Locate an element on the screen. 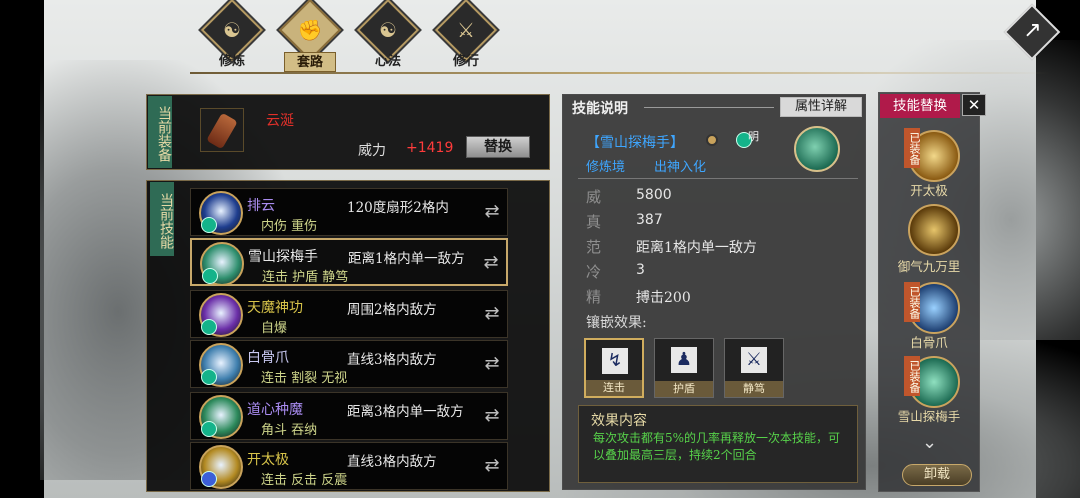 This screenshot has width=1080, height=498. tab-mind-method: ☯ 心法 is located at coordinates (388, 35).